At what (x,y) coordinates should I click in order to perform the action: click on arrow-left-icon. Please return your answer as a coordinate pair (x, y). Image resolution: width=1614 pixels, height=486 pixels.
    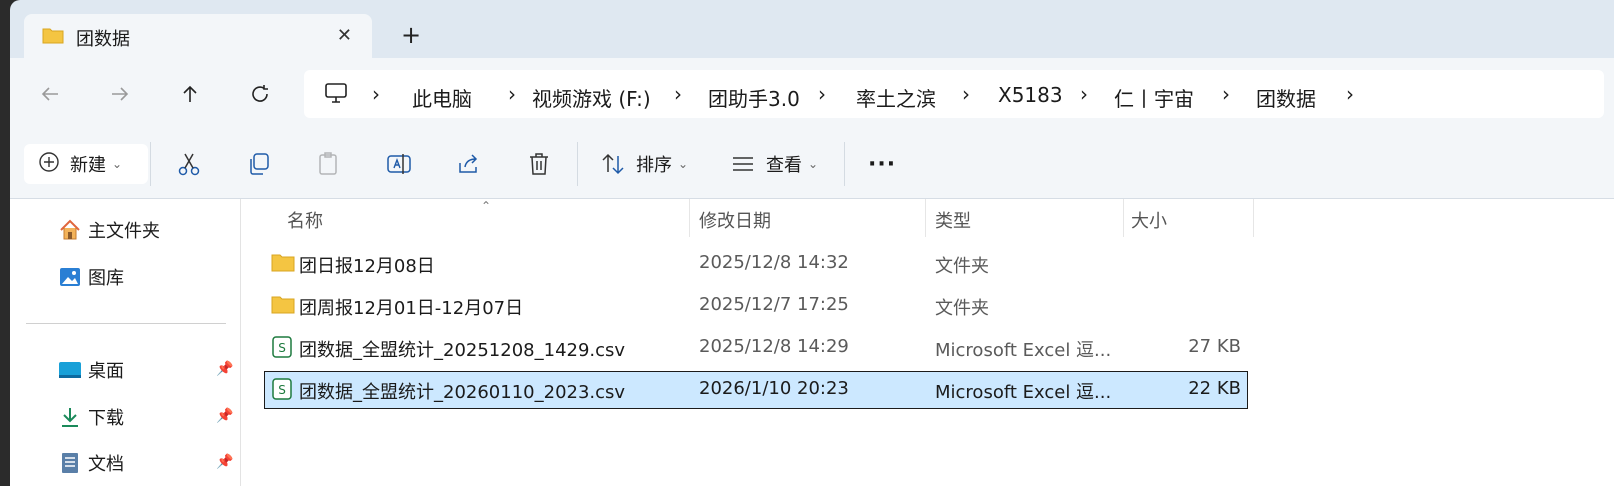
    Looking at the image, I should click on (49, 94).